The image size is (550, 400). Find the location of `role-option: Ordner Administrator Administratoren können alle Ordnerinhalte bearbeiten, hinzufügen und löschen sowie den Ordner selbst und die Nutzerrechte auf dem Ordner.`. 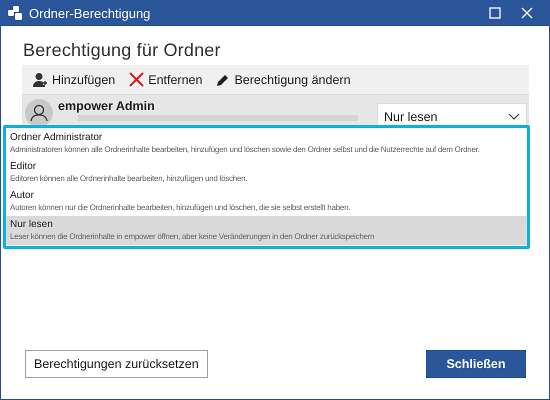

role-option: Ordner Administrator Administratoren können alle Ordnerinhalte bearbeiten, hinzufügen und löschen sowie den Ordner selbst und die Nutzerrechte auf dem Ordner. is located at coordinates (266, 143).